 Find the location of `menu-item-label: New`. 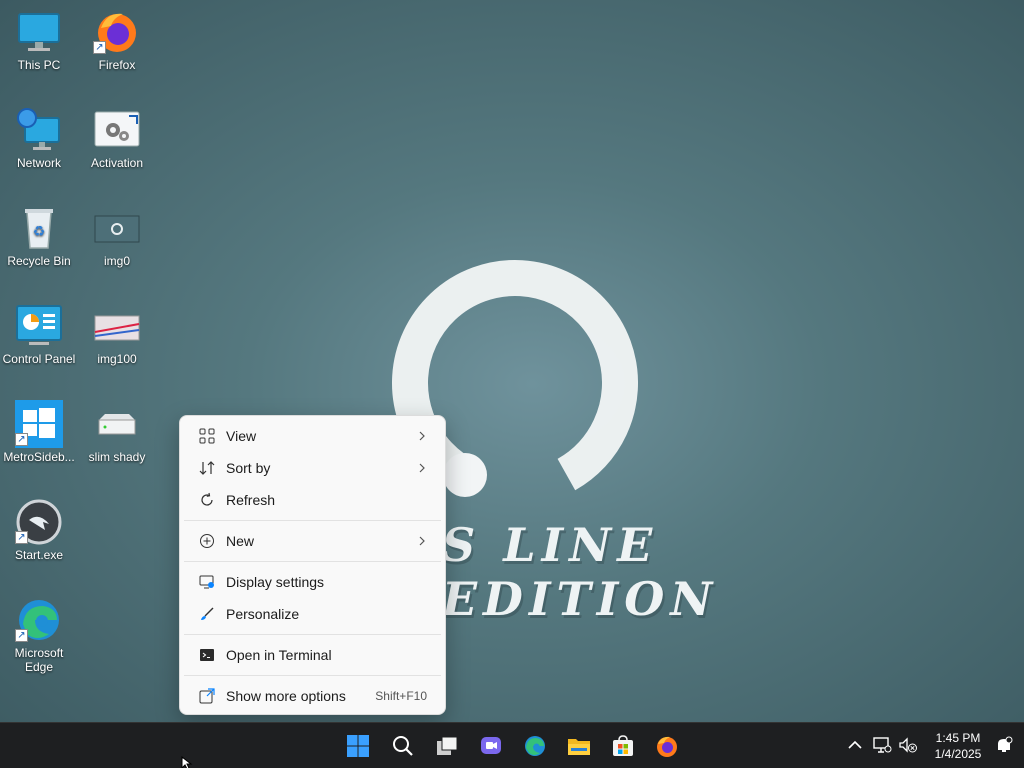

menu-item-label: New is located at coordinates (240, 541).